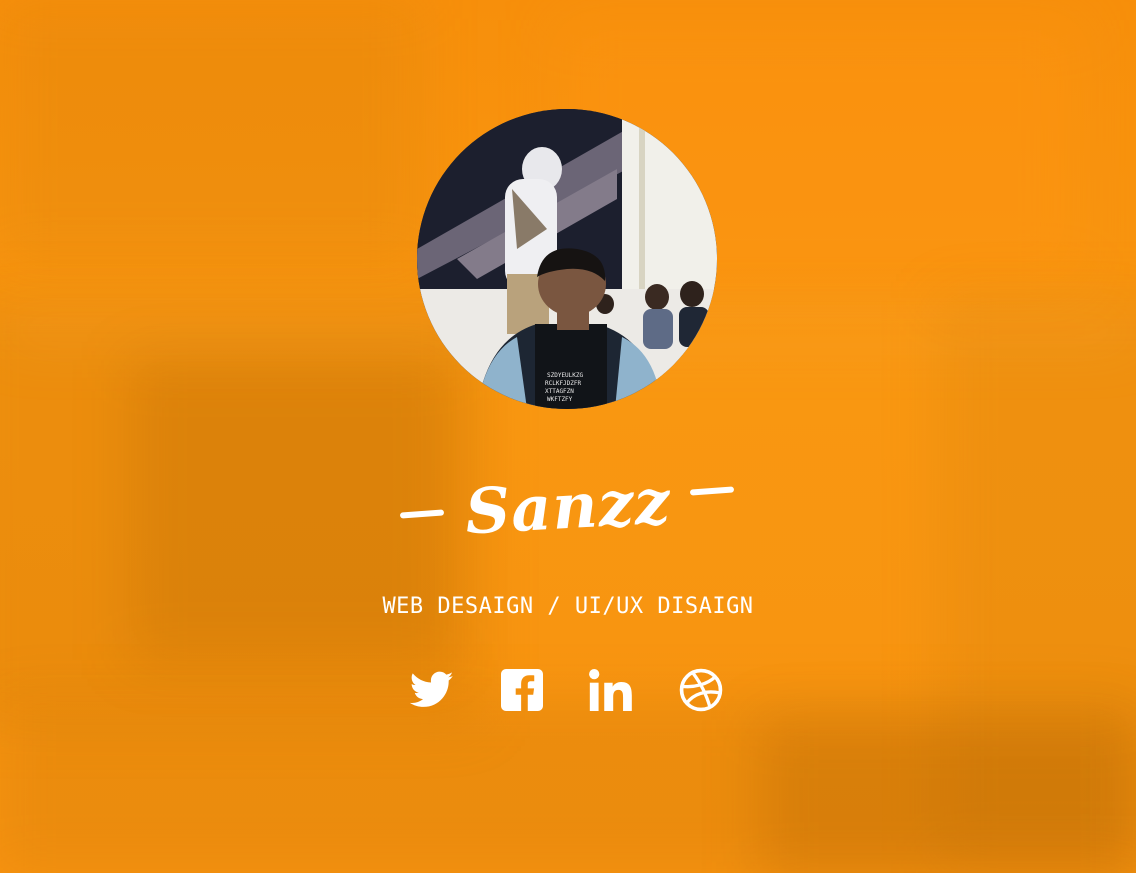  I want to click on profile-avatar: SZDYEULKZG RCLKFJDZFR XTTAGFZN WKFTZFY, so click(567, 259).